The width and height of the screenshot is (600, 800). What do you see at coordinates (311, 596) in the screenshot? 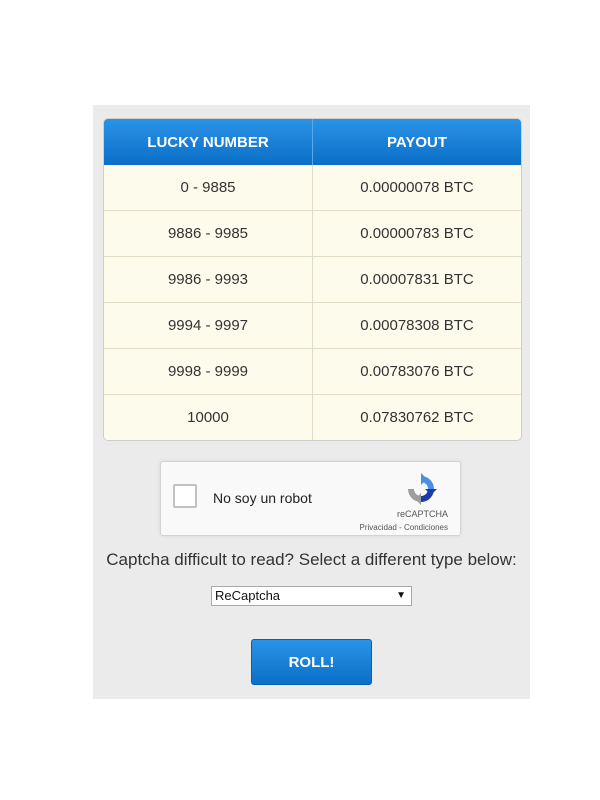
I see `captcha-type-select: ReCaptcha ▼` at bounding box center [311, 596].